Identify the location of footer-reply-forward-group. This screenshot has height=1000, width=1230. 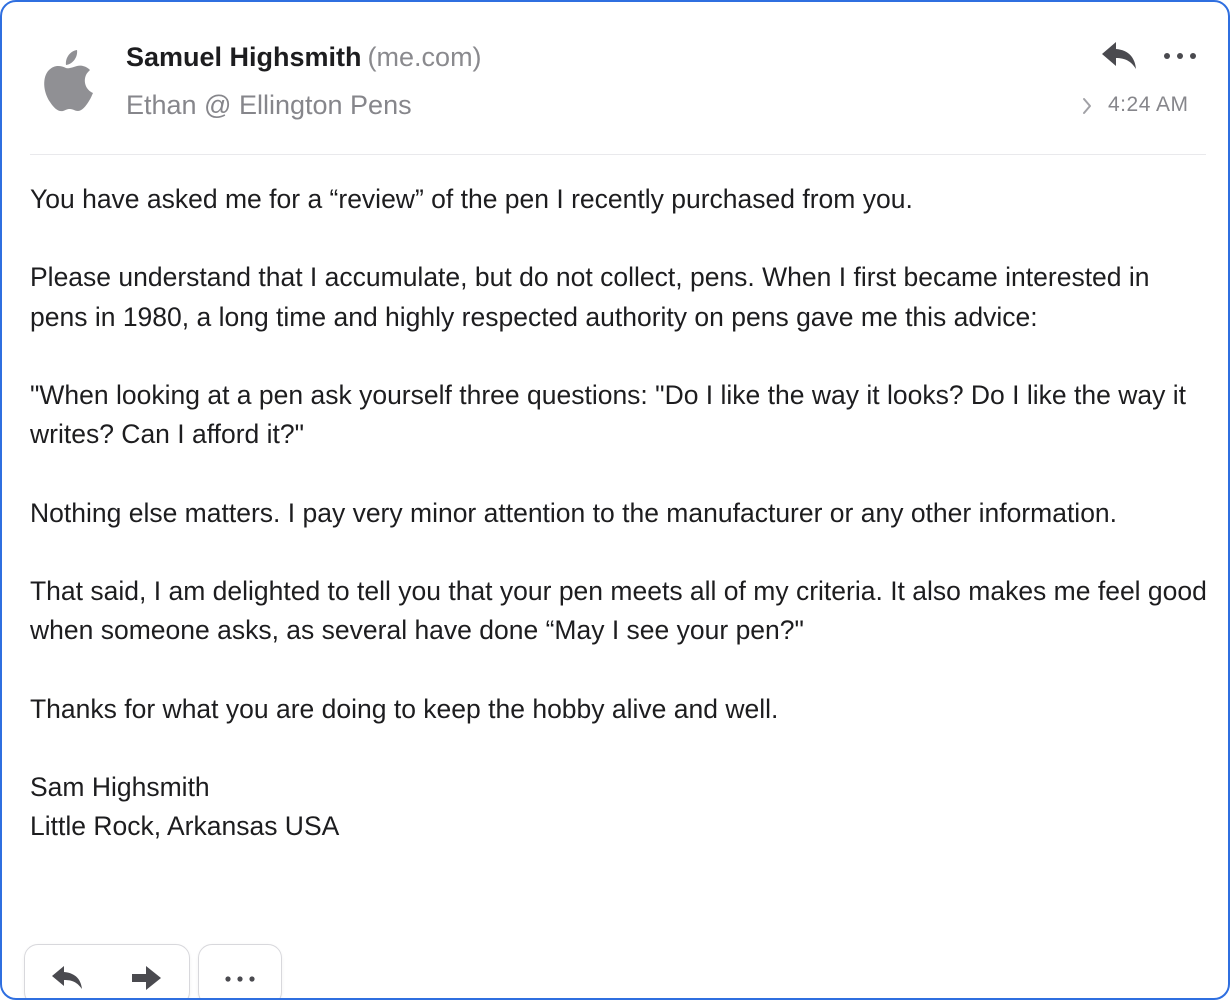
(107, 971).